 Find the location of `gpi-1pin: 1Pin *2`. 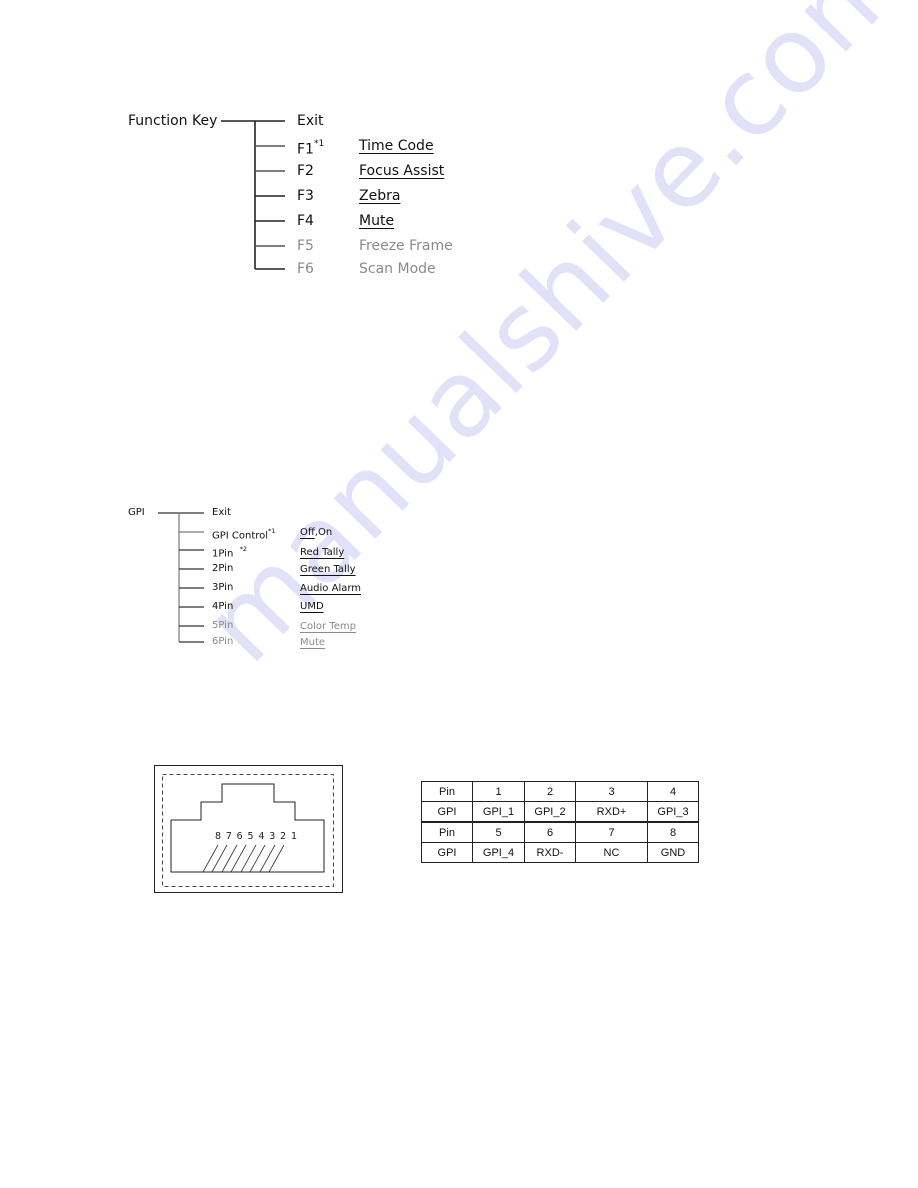

gpi-1pin: 1Pin *2 is located at coordinates (230, 552).